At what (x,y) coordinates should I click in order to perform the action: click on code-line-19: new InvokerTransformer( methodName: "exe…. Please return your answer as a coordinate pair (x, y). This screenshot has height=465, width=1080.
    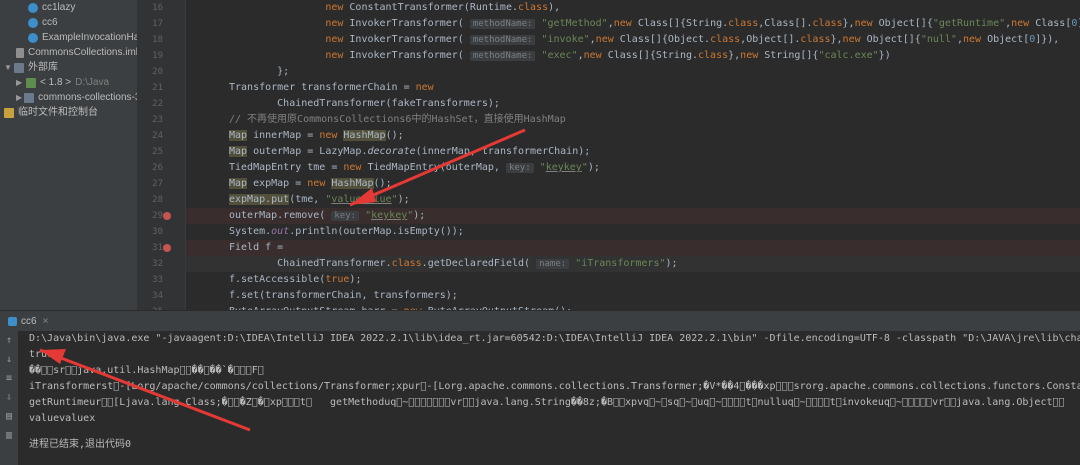
    Looking at the image, I should click on (608, 55).